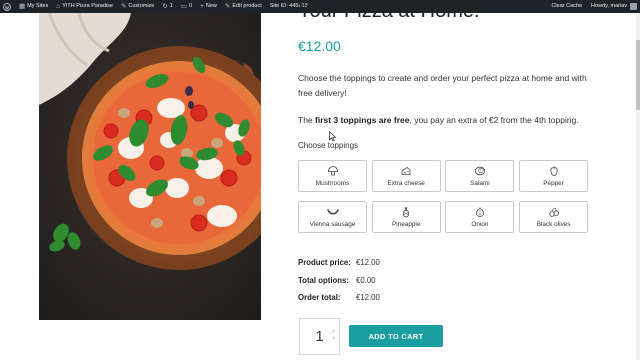  Describe the element at coordinates (396, 336) in the screenshot. I see `add-to-cart-button: ADD TO CART` at that location.